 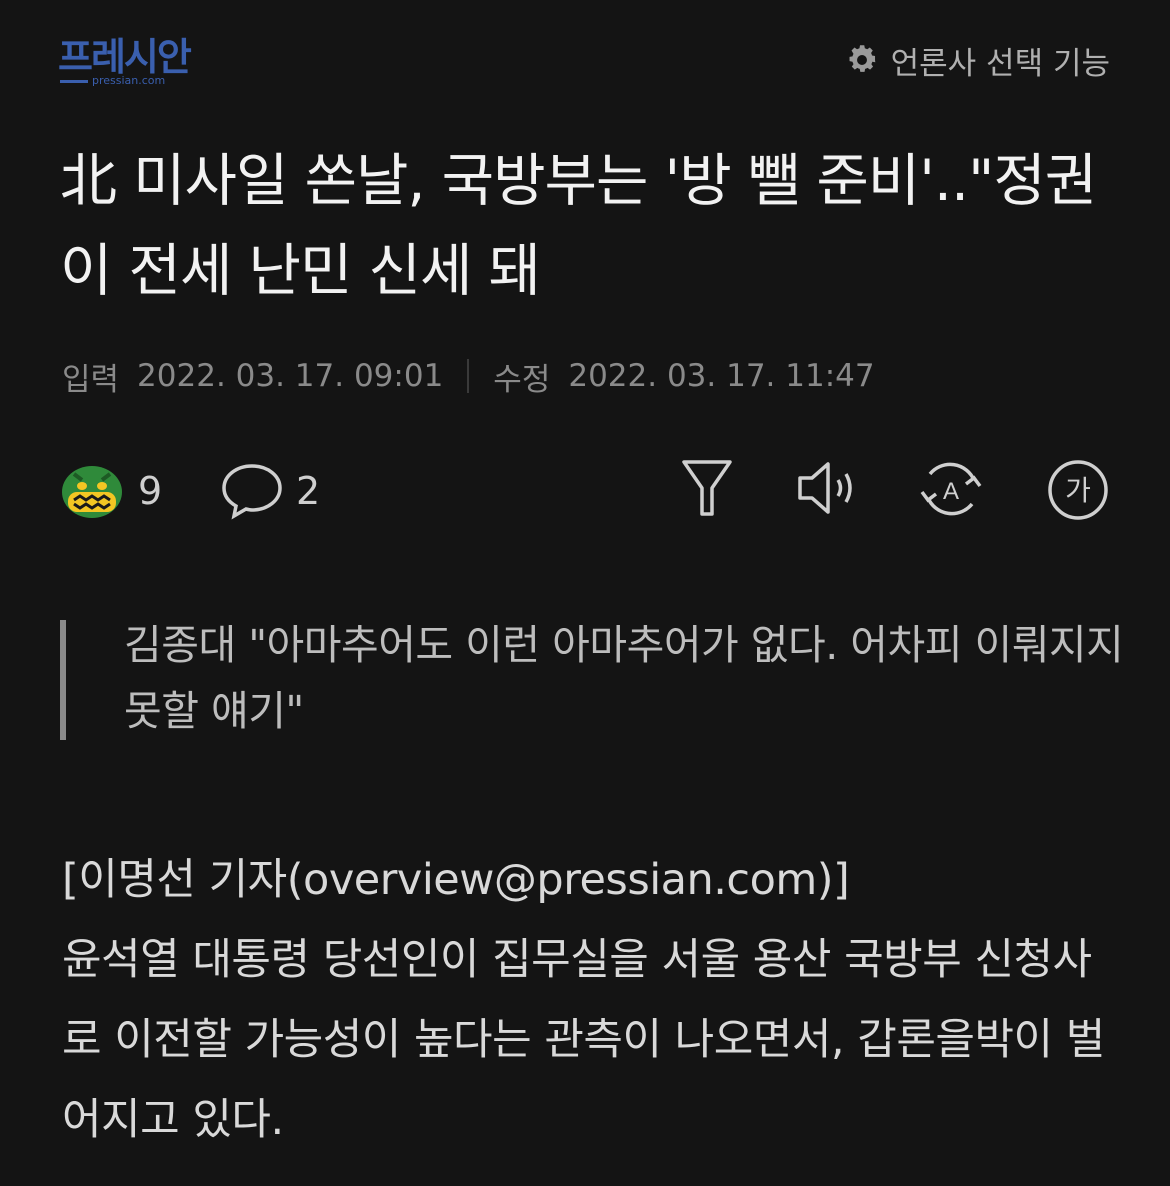 What do you see at coordinates (150, 491) in the screenshot?
I see `reaction-count: 9` at bounding box center [150, 491].